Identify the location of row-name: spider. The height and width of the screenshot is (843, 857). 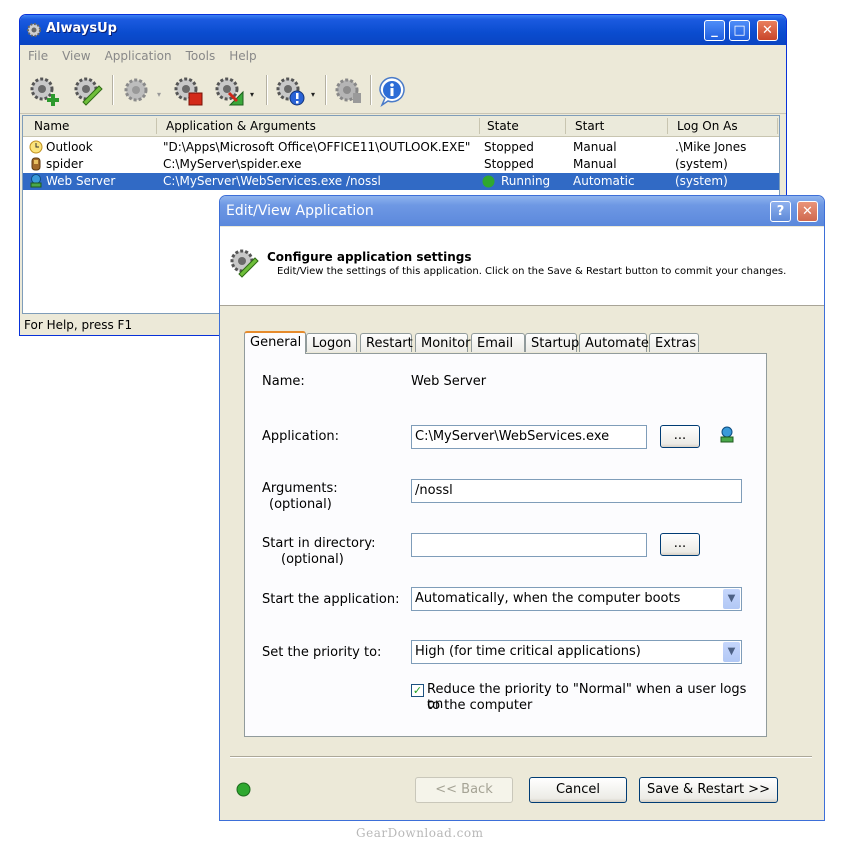
(65, 164).